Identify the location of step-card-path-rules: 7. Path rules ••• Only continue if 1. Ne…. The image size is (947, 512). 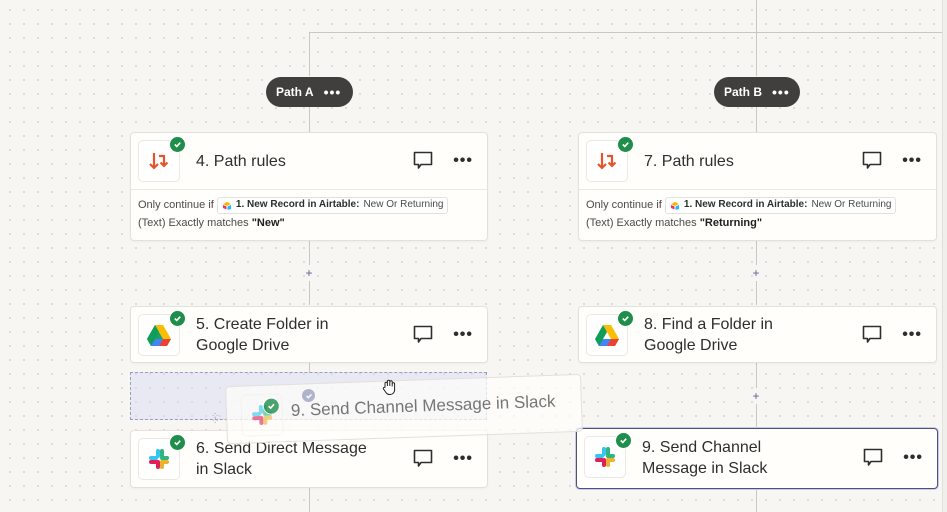
(757, 186).